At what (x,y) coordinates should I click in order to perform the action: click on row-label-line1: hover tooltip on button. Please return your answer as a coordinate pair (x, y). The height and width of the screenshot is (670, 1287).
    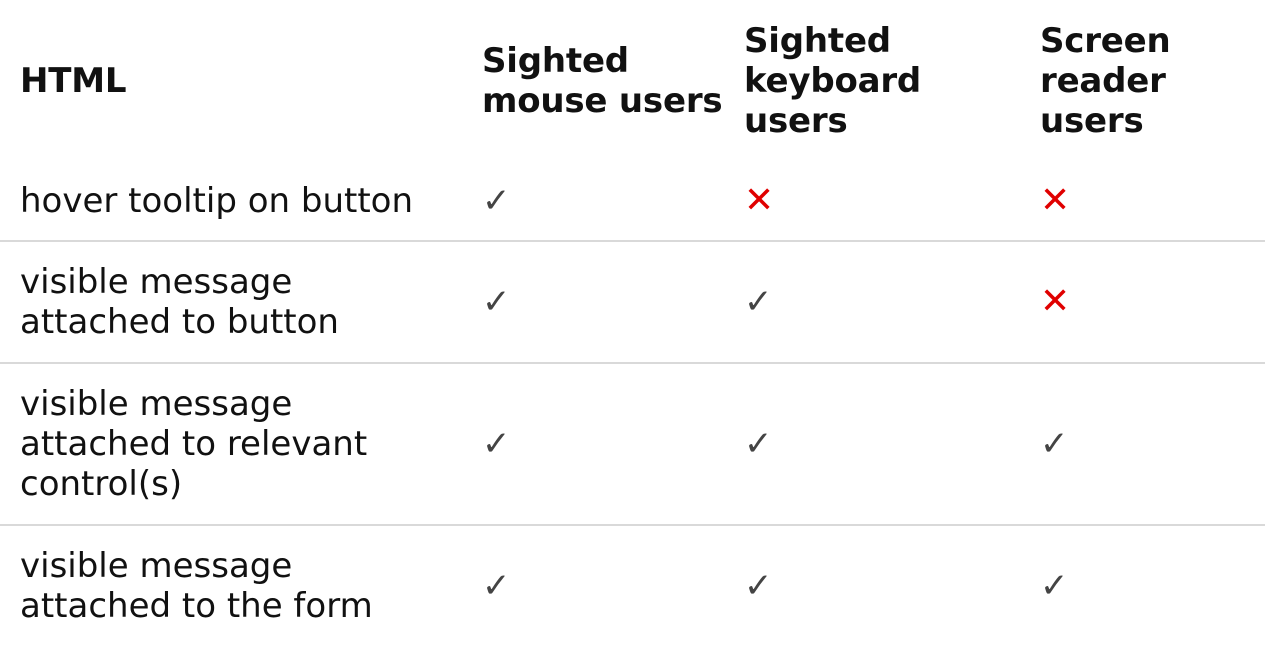
    Looking at the image, I should click on (217, 201).